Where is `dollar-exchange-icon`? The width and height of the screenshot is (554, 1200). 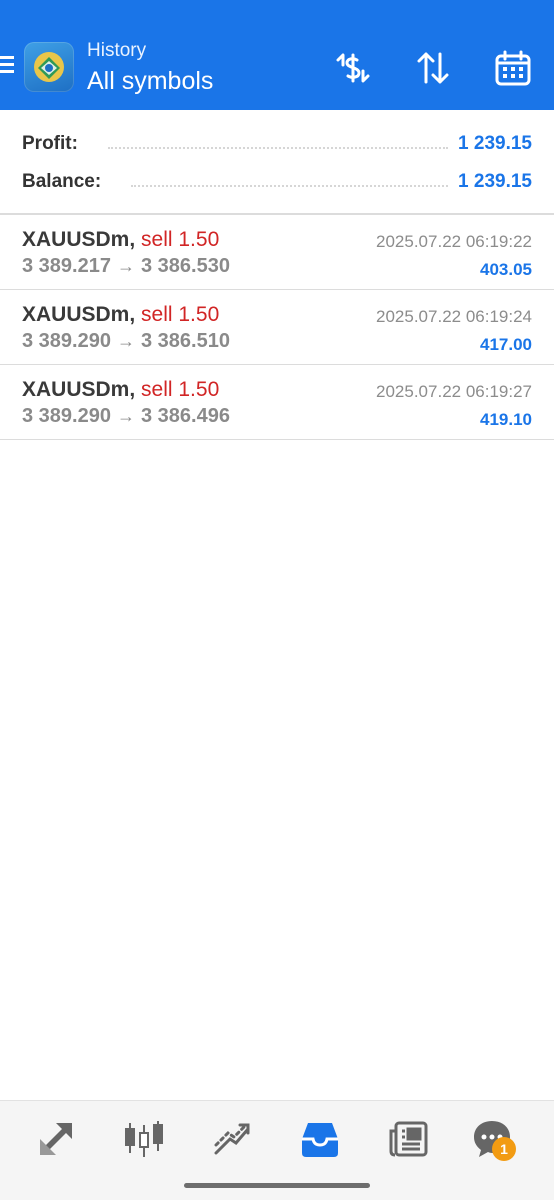
dollar-exchange-icon is located at coordinates (353, 68).